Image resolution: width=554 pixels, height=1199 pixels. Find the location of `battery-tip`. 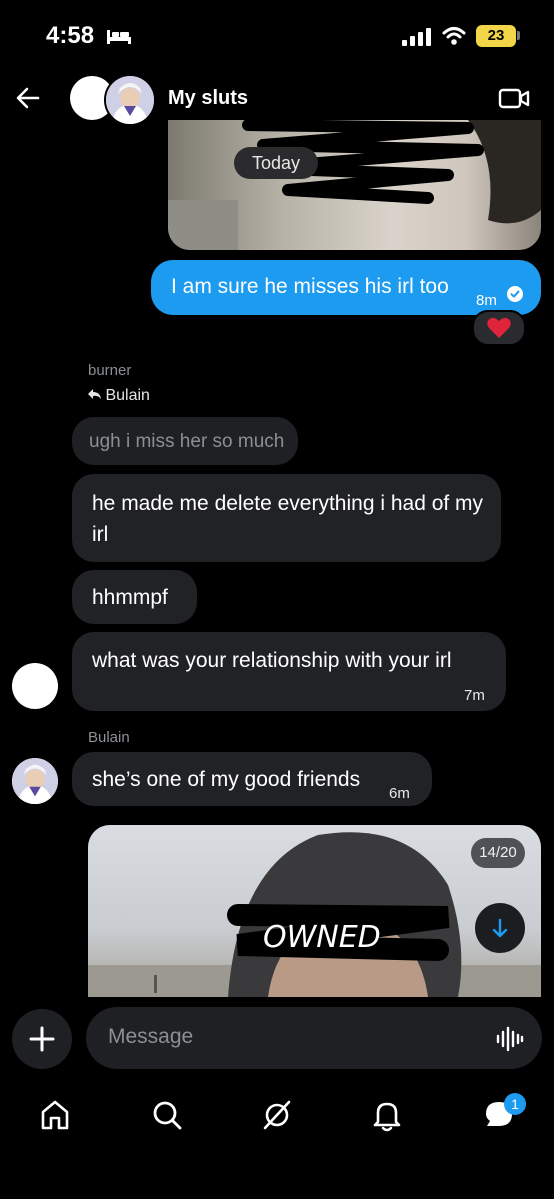

battery-tip is located at coordinates (518, 35).